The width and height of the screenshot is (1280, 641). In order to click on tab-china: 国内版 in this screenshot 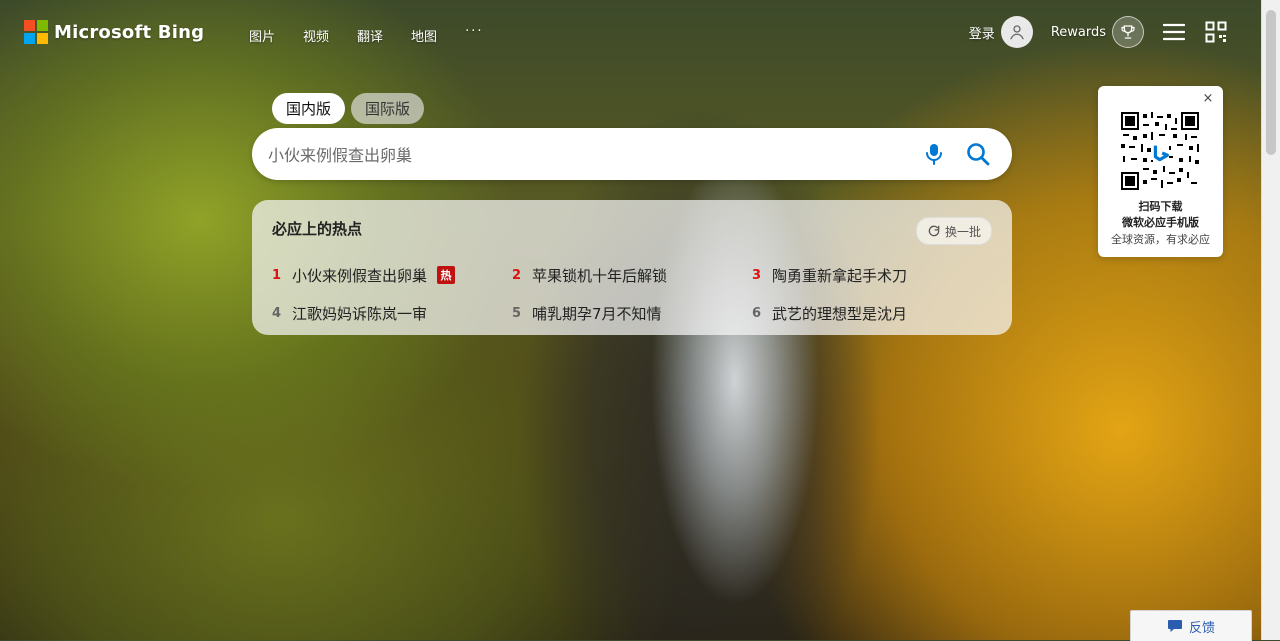, I will do `click(309, 108)`.